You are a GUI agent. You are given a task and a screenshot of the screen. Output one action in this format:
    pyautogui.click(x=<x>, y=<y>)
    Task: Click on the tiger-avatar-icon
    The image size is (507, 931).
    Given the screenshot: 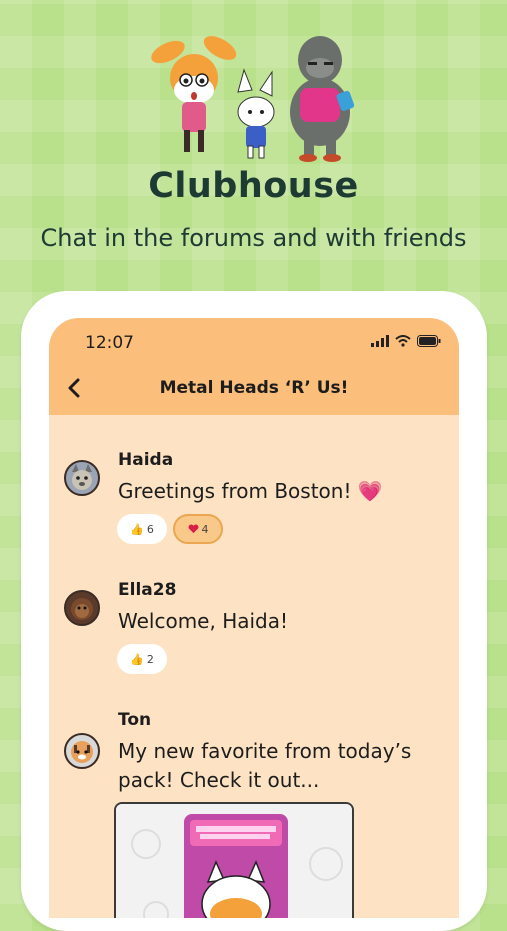 What is the action you would take?
    pyautogui.click(x=82, y=752)
    